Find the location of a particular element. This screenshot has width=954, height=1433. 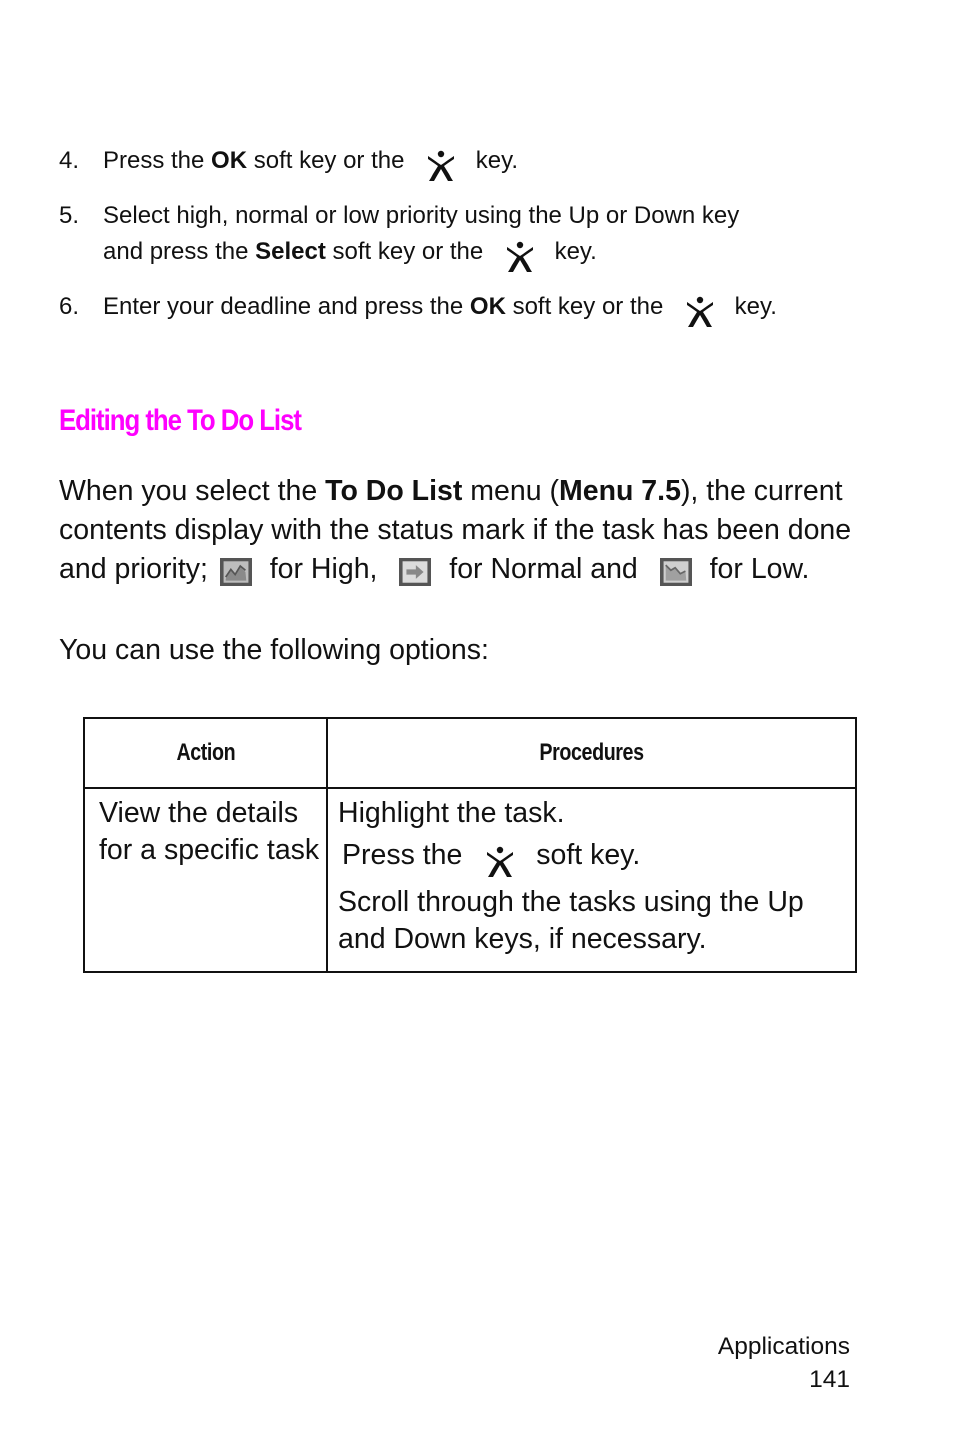

priority-high-icon is located at coordinates (235, 572).